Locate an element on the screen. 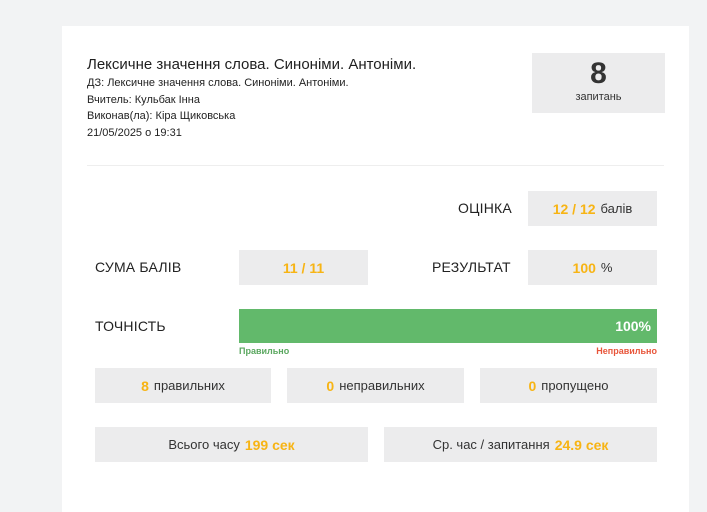 This screenshot has width=707, height=512. correct-count: 8 is located at coordinates (145, 385).